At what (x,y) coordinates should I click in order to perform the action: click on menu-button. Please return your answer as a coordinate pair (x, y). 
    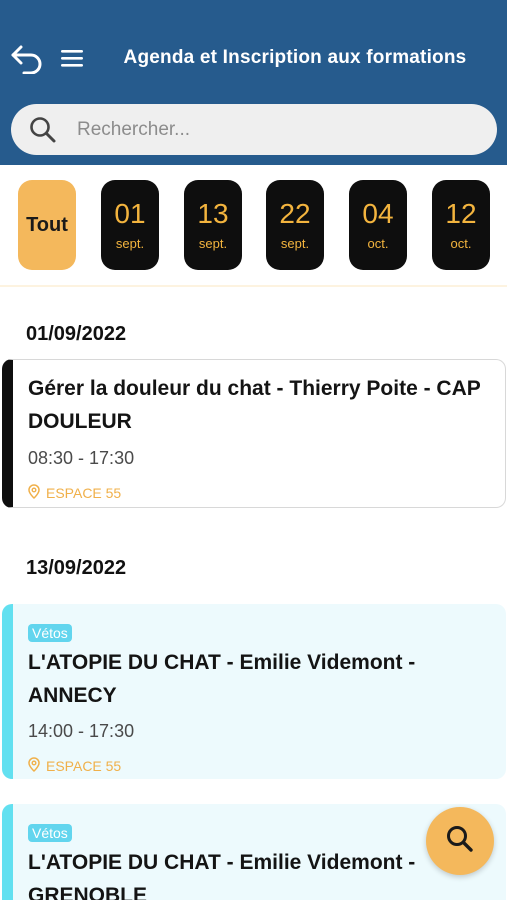
    Looking at the image, I should click on (72, 60).